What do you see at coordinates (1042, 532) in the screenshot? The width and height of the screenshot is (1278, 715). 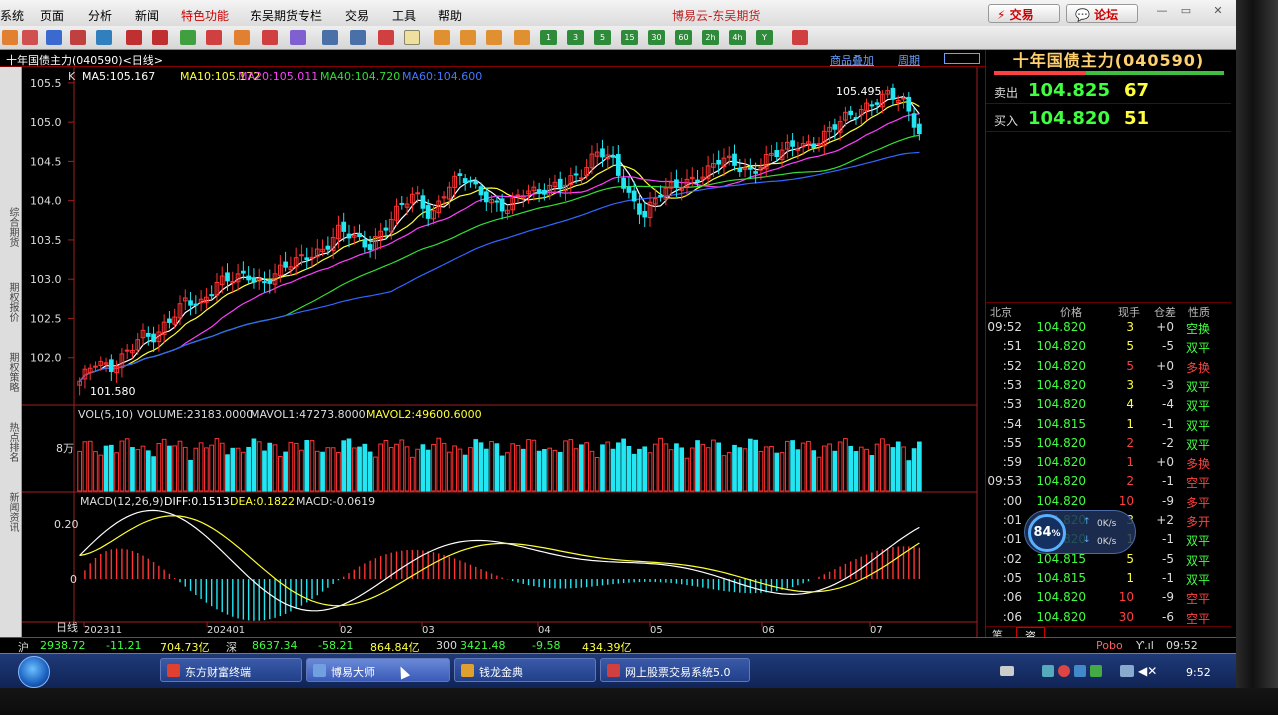 I see `network-percent-value: 84` at bounding box center [1042, 532].